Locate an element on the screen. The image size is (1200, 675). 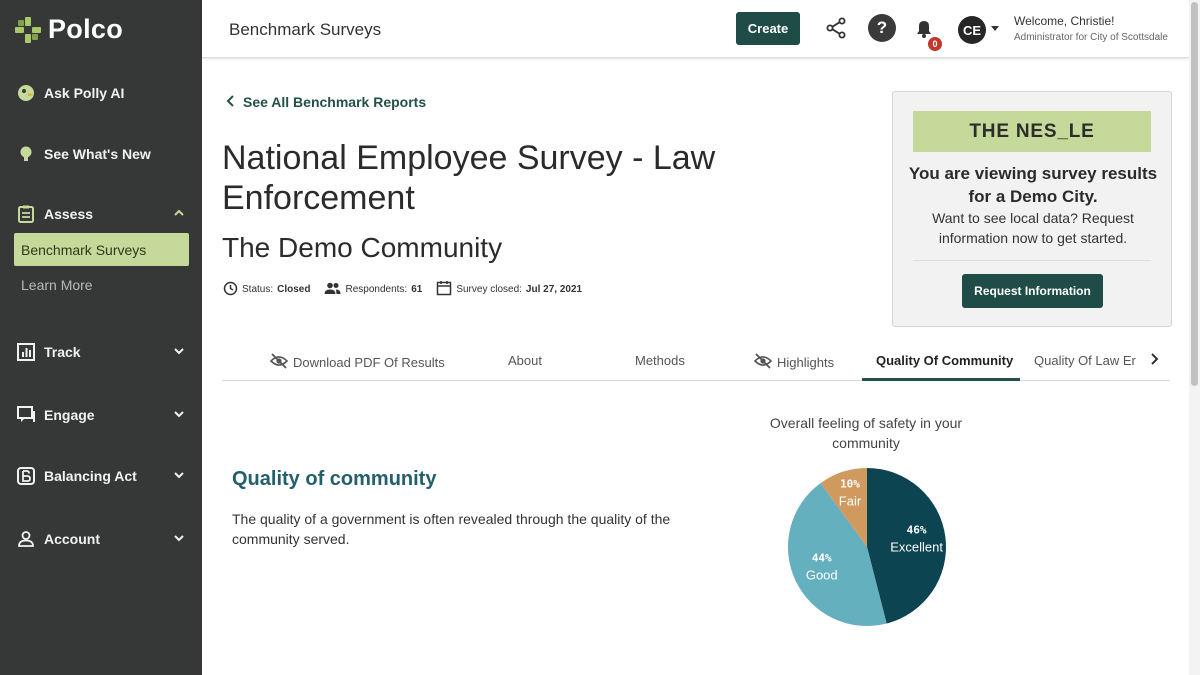
tab-methods: Methods is located at coordinates (660, 360).